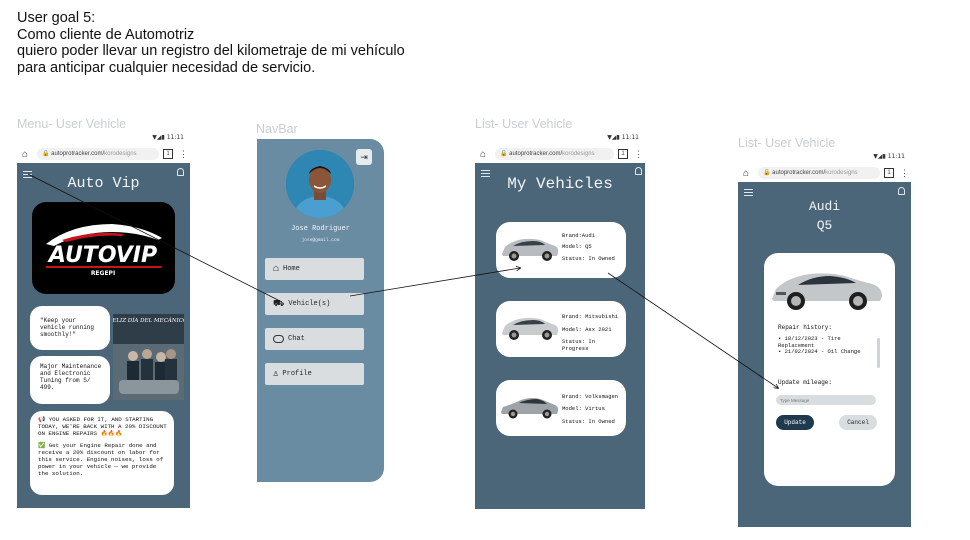 The image size is (970, 540). Describe the element at coordinates (56, 18) in the screenshot. I see `goal-line: User goal 5:` at that location.